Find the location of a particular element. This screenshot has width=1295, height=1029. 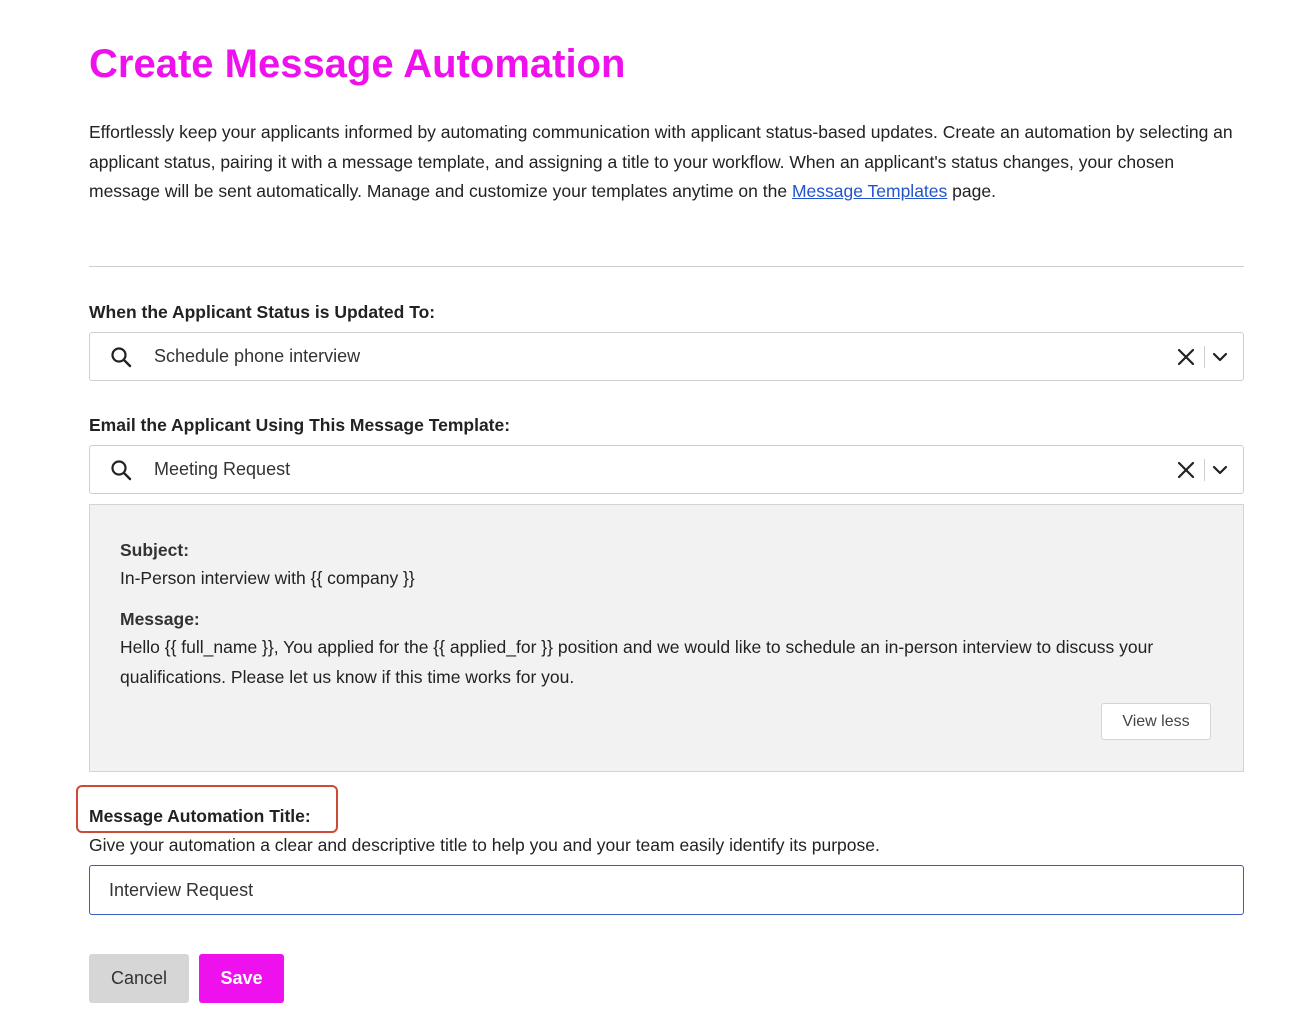

section-divider is located at coordinates (666, 266).